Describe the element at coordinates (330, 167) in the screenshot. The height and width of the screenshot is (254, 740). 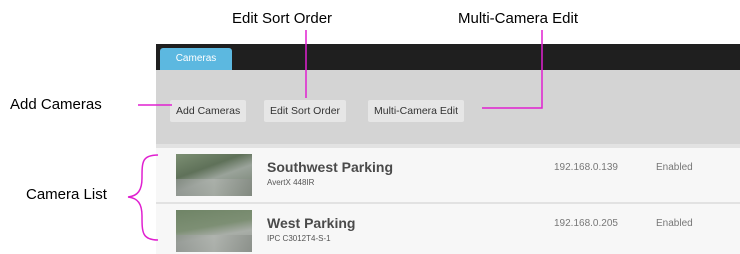
I see `camera-name: Southwest Parking` at that location.